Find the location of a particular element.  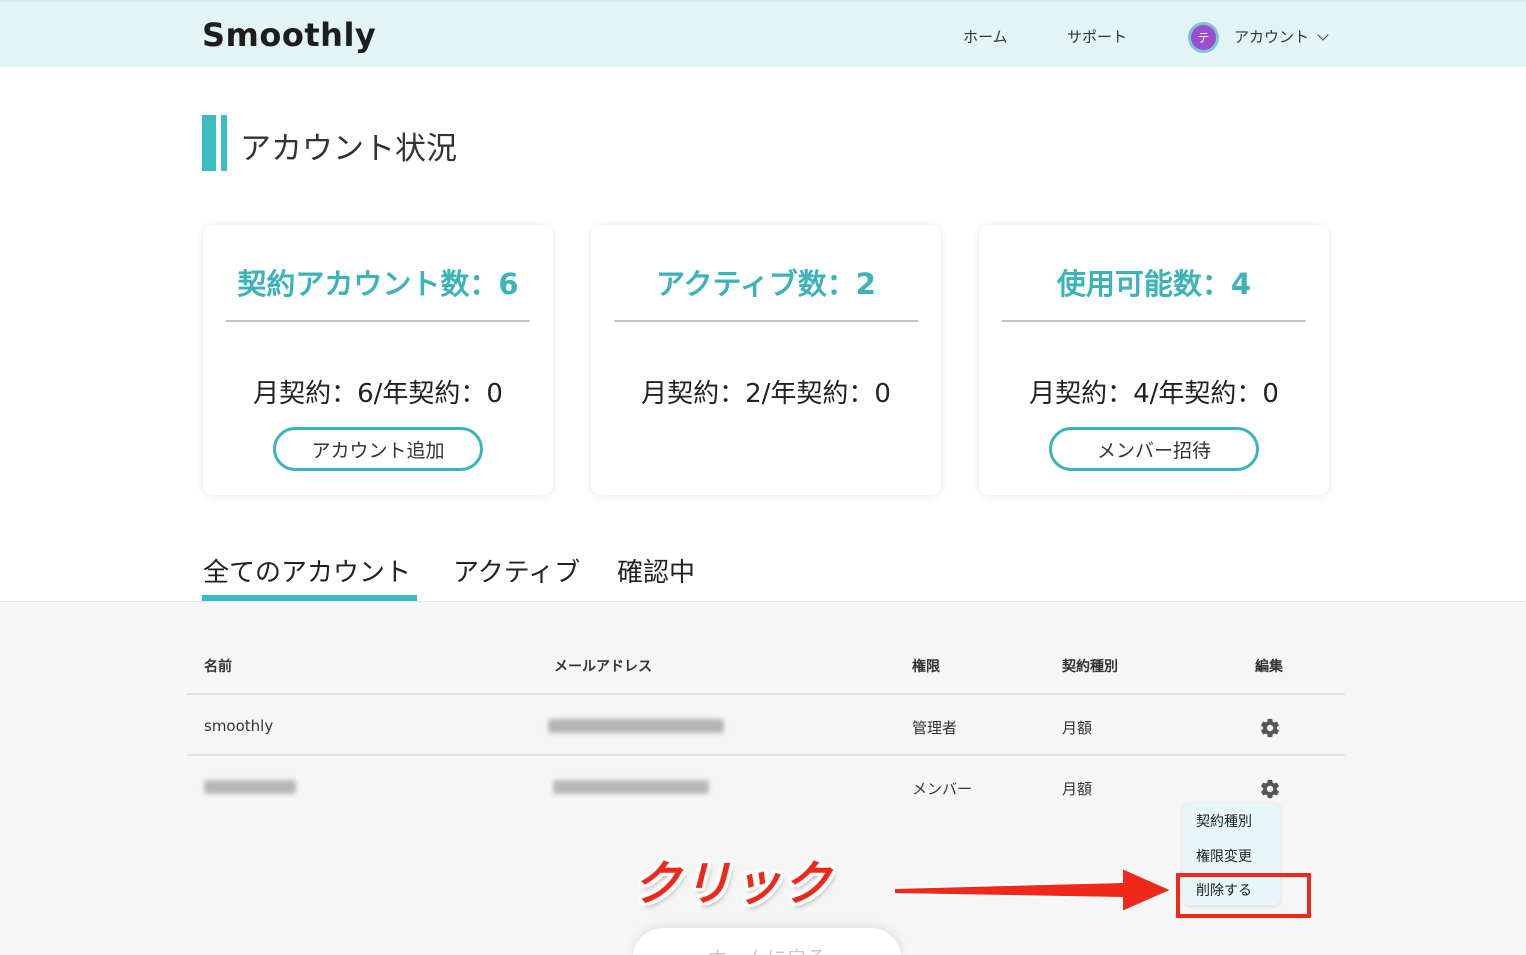

column-header-email: メールアドレス is located at coordinates (603, 667).